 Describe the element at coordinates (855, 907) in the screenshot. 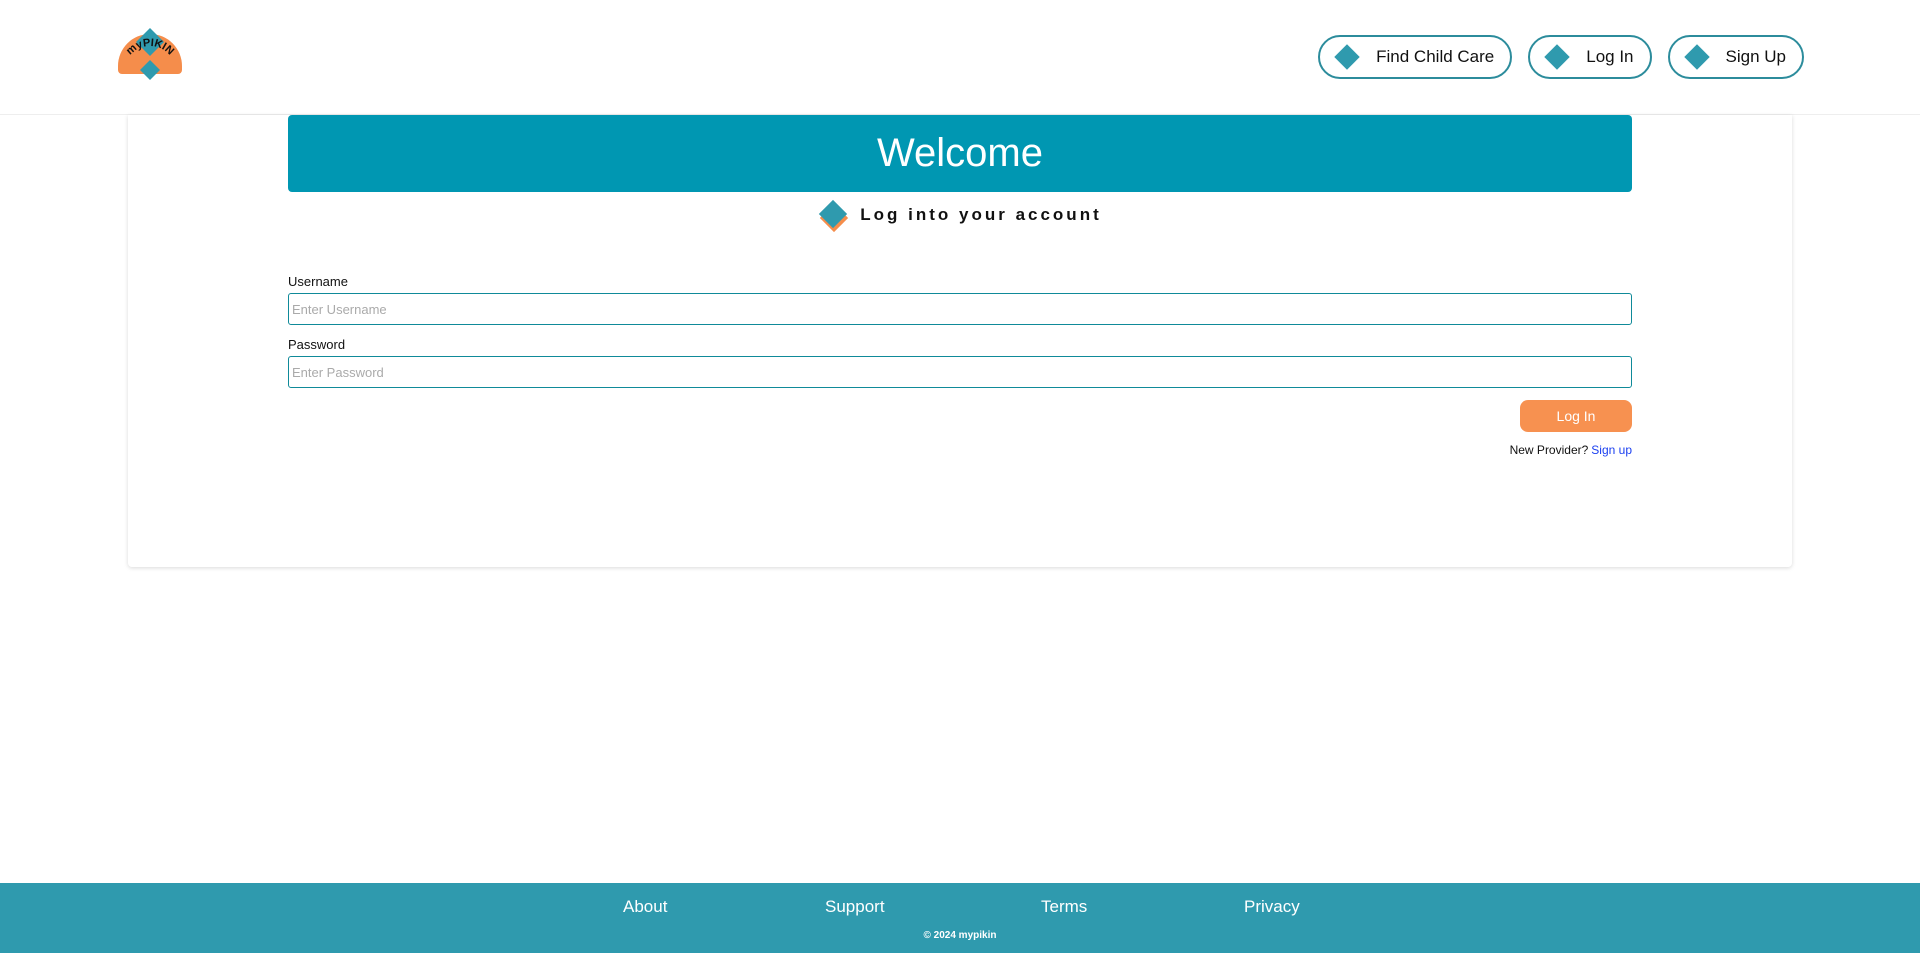

I see `footer-support-link: Support` at that location.